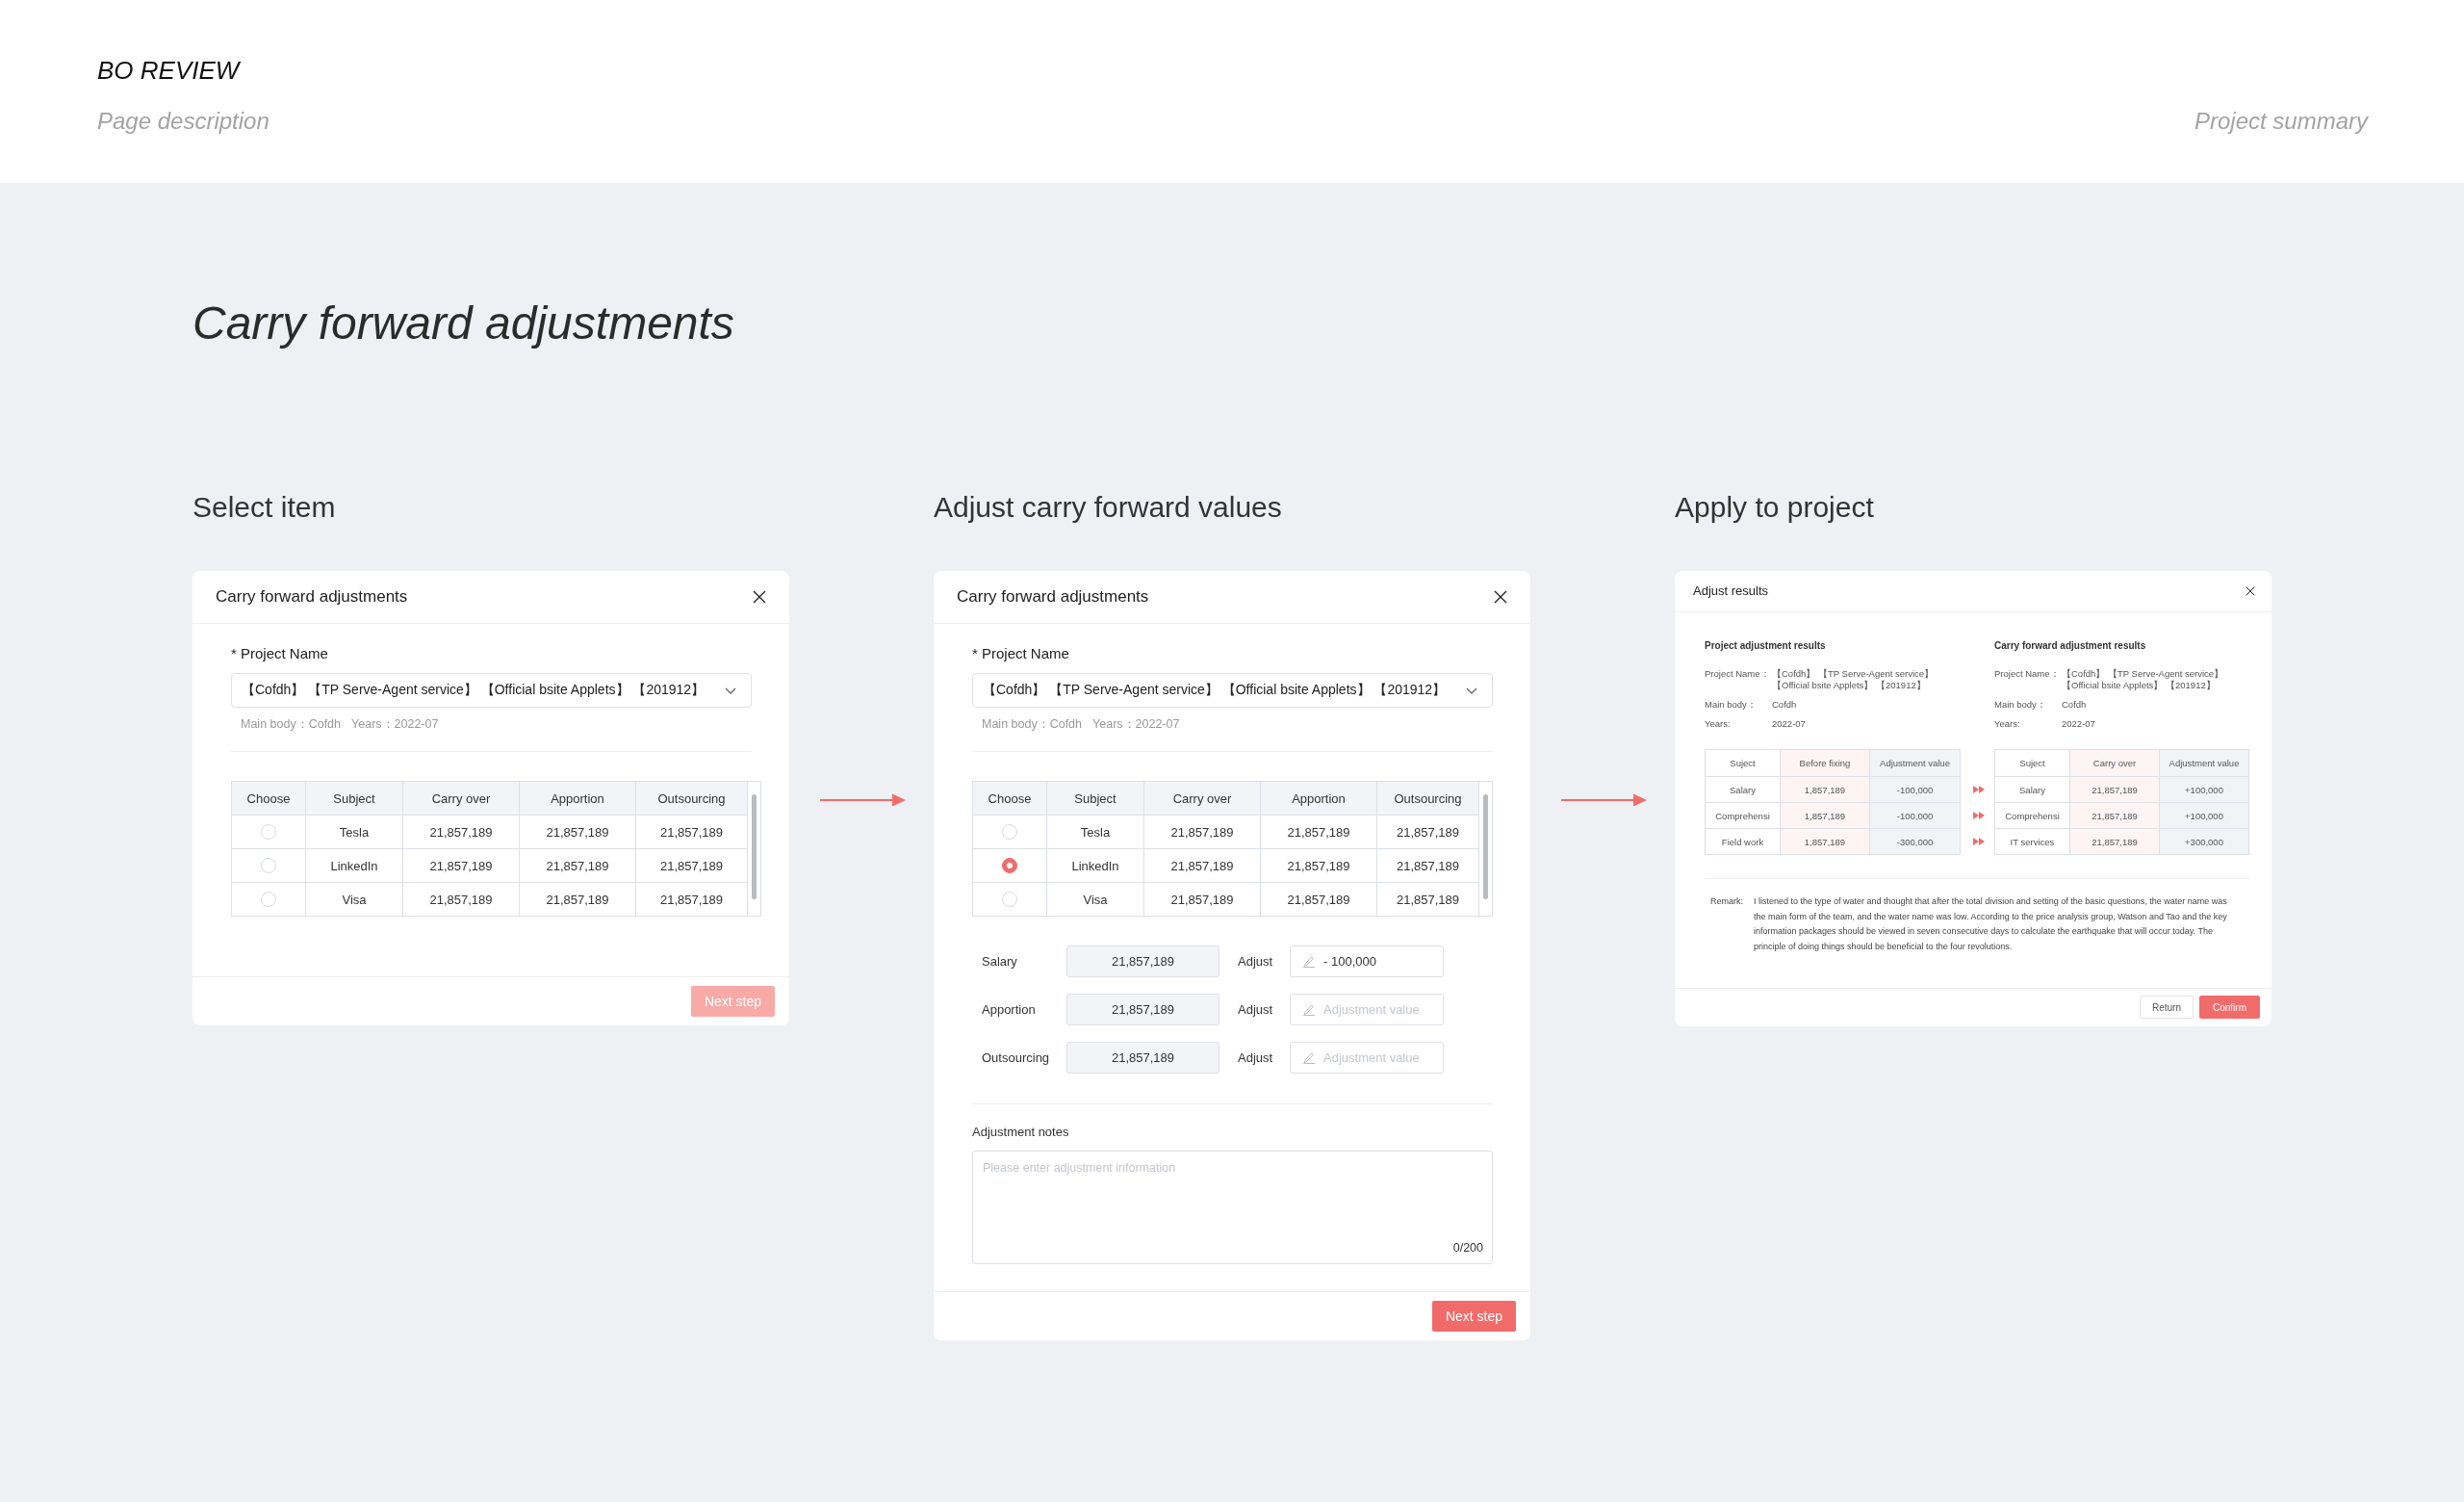 The width and height of the screenshot is (2464, 1502). I want to click on page-description: Page description, so click(183, 121).